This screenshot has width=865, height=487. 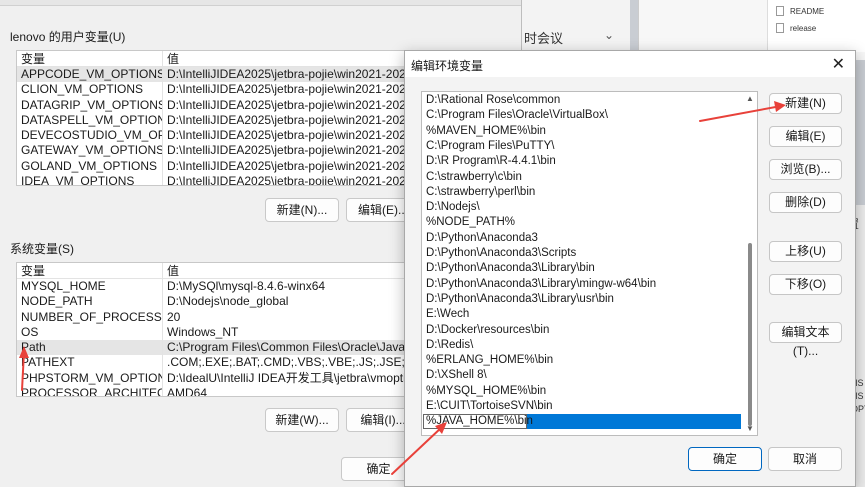 I want to click on path-list-item: C:\Program Files\PuTTY\, so click(x=490, y=146).